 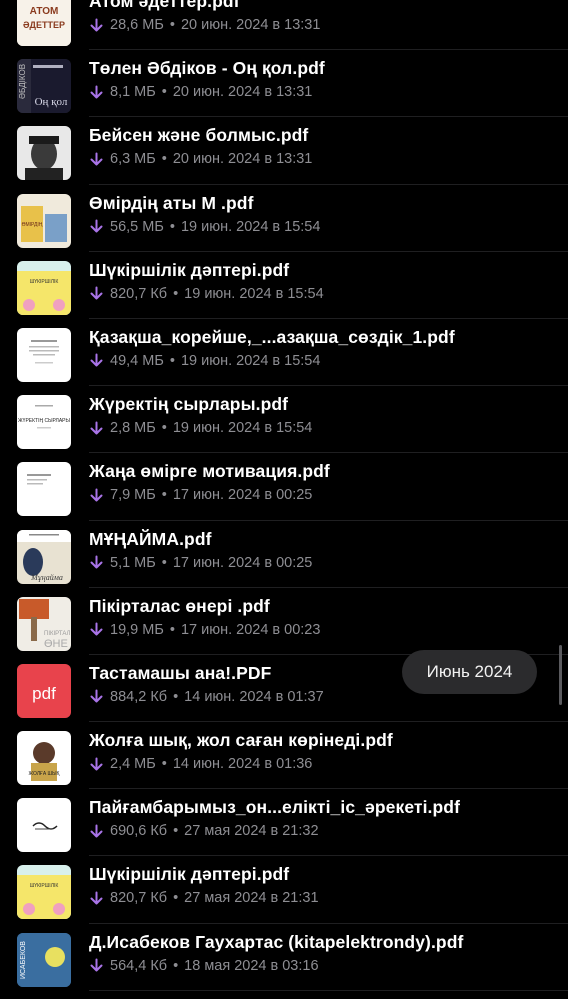 I want to click on file-name: Жүректің сырлары.pdf, so click(x=189, y=404).